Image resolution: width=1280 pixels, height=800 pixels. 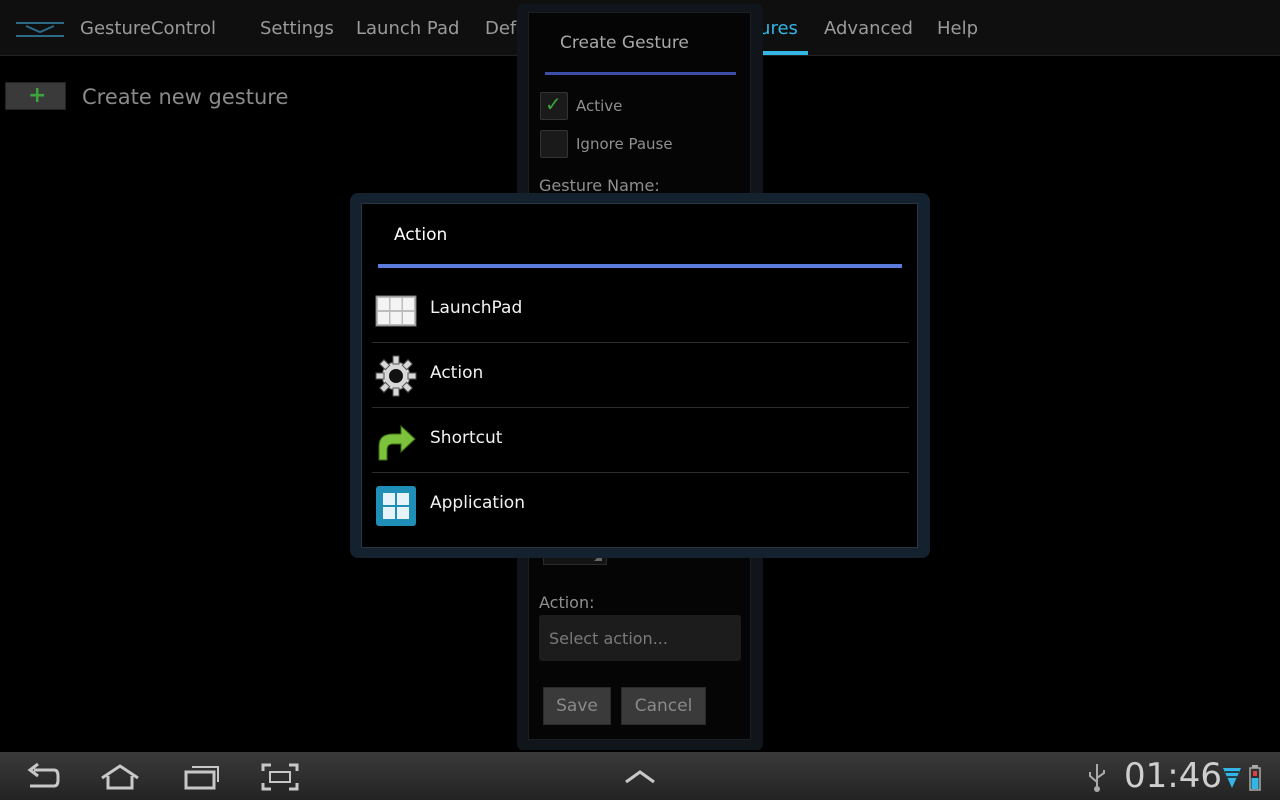 I want to click on tab-help: Help, so click(x=957, y=28).